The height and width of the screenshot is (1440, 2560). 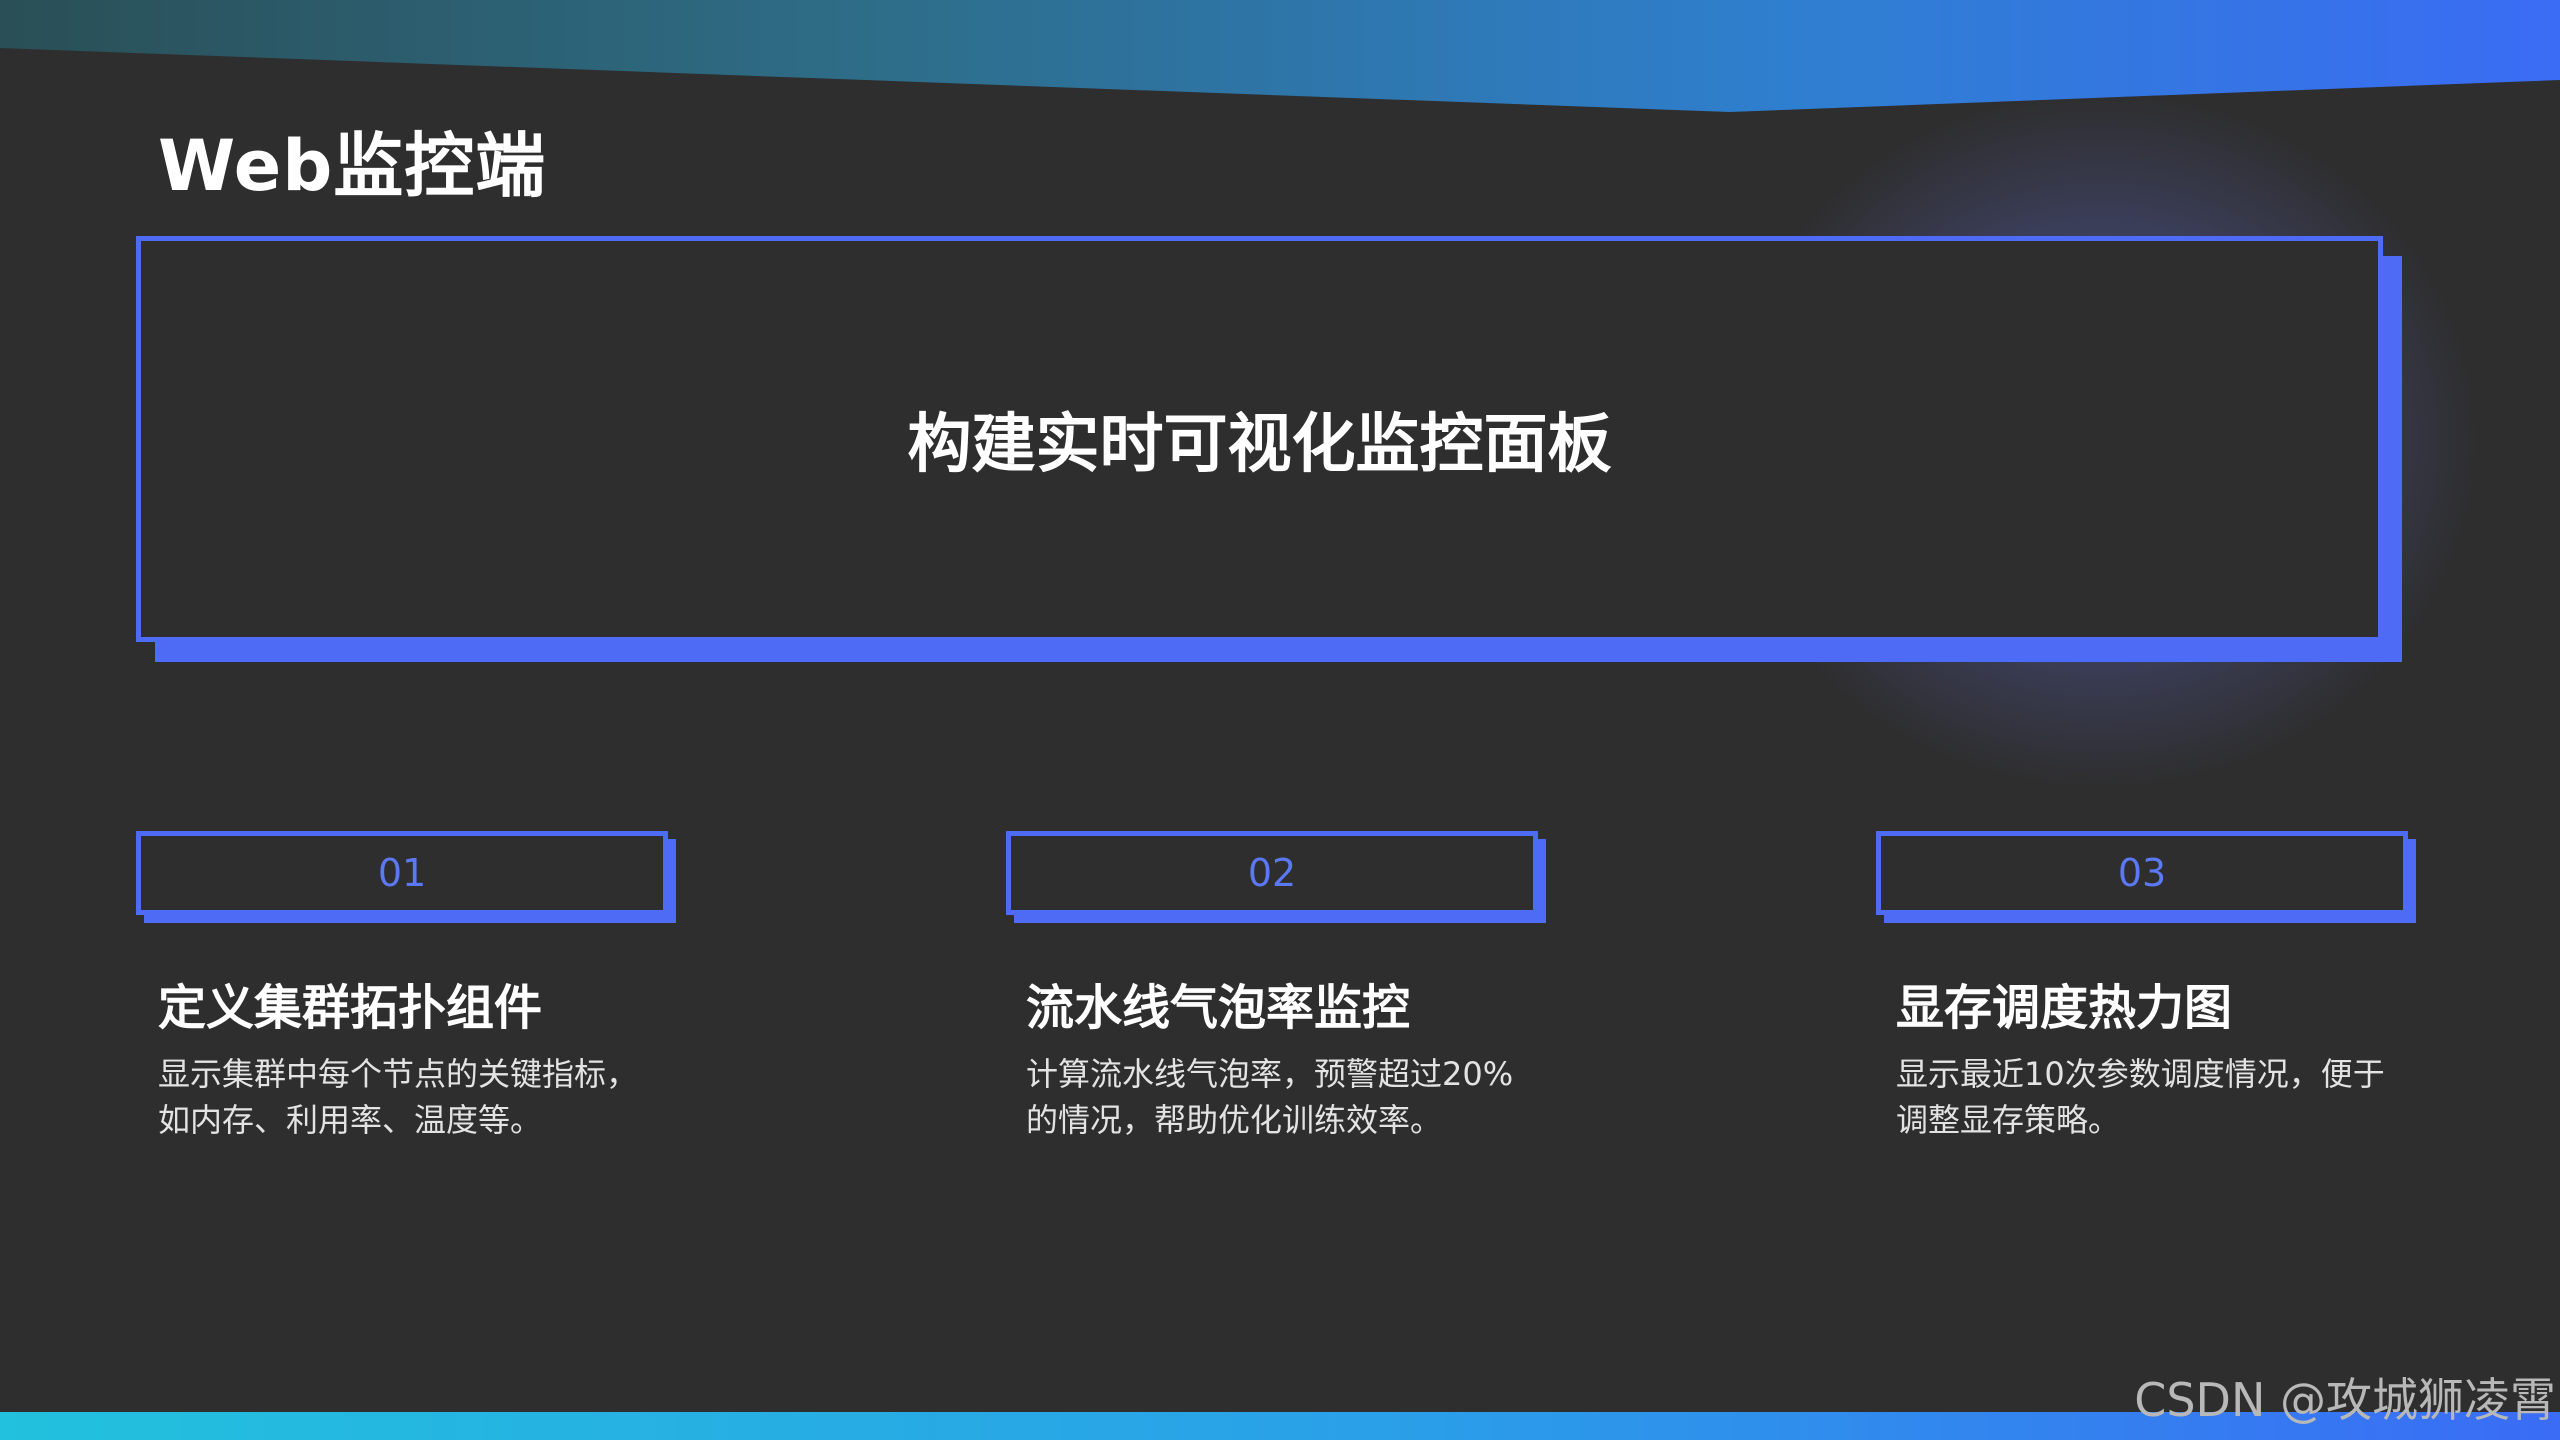 What do you see at coordinates (350, 1120) in the screenshot?
I see `card-description-line: 如内存、利用率、温度等。` at bounding box center [350, 1120].